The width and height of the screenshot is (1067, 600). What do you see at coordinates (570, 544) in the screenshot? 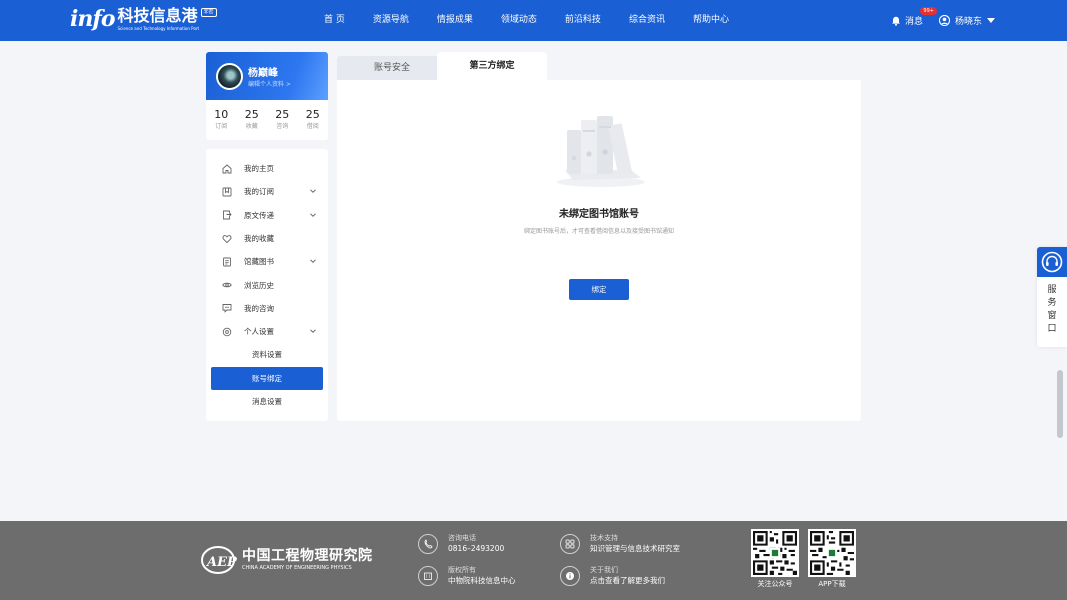
I see `grid-icon` at bounding box center [570, 544].